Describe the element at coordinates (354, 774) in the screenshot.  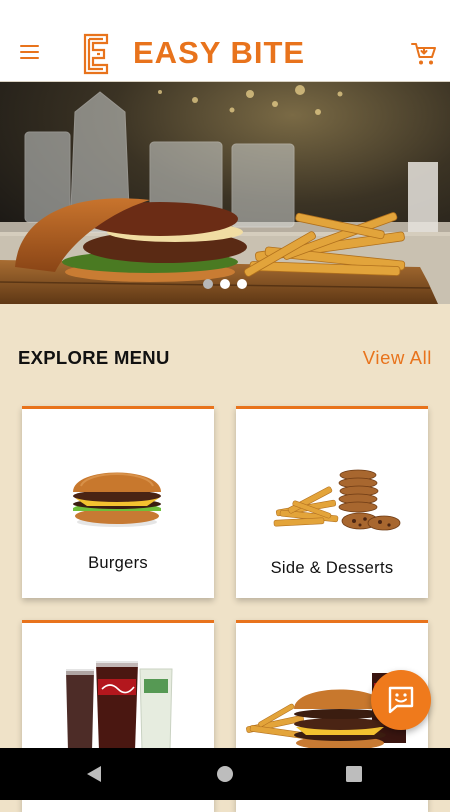
I see `recents-square-icon` at that location.